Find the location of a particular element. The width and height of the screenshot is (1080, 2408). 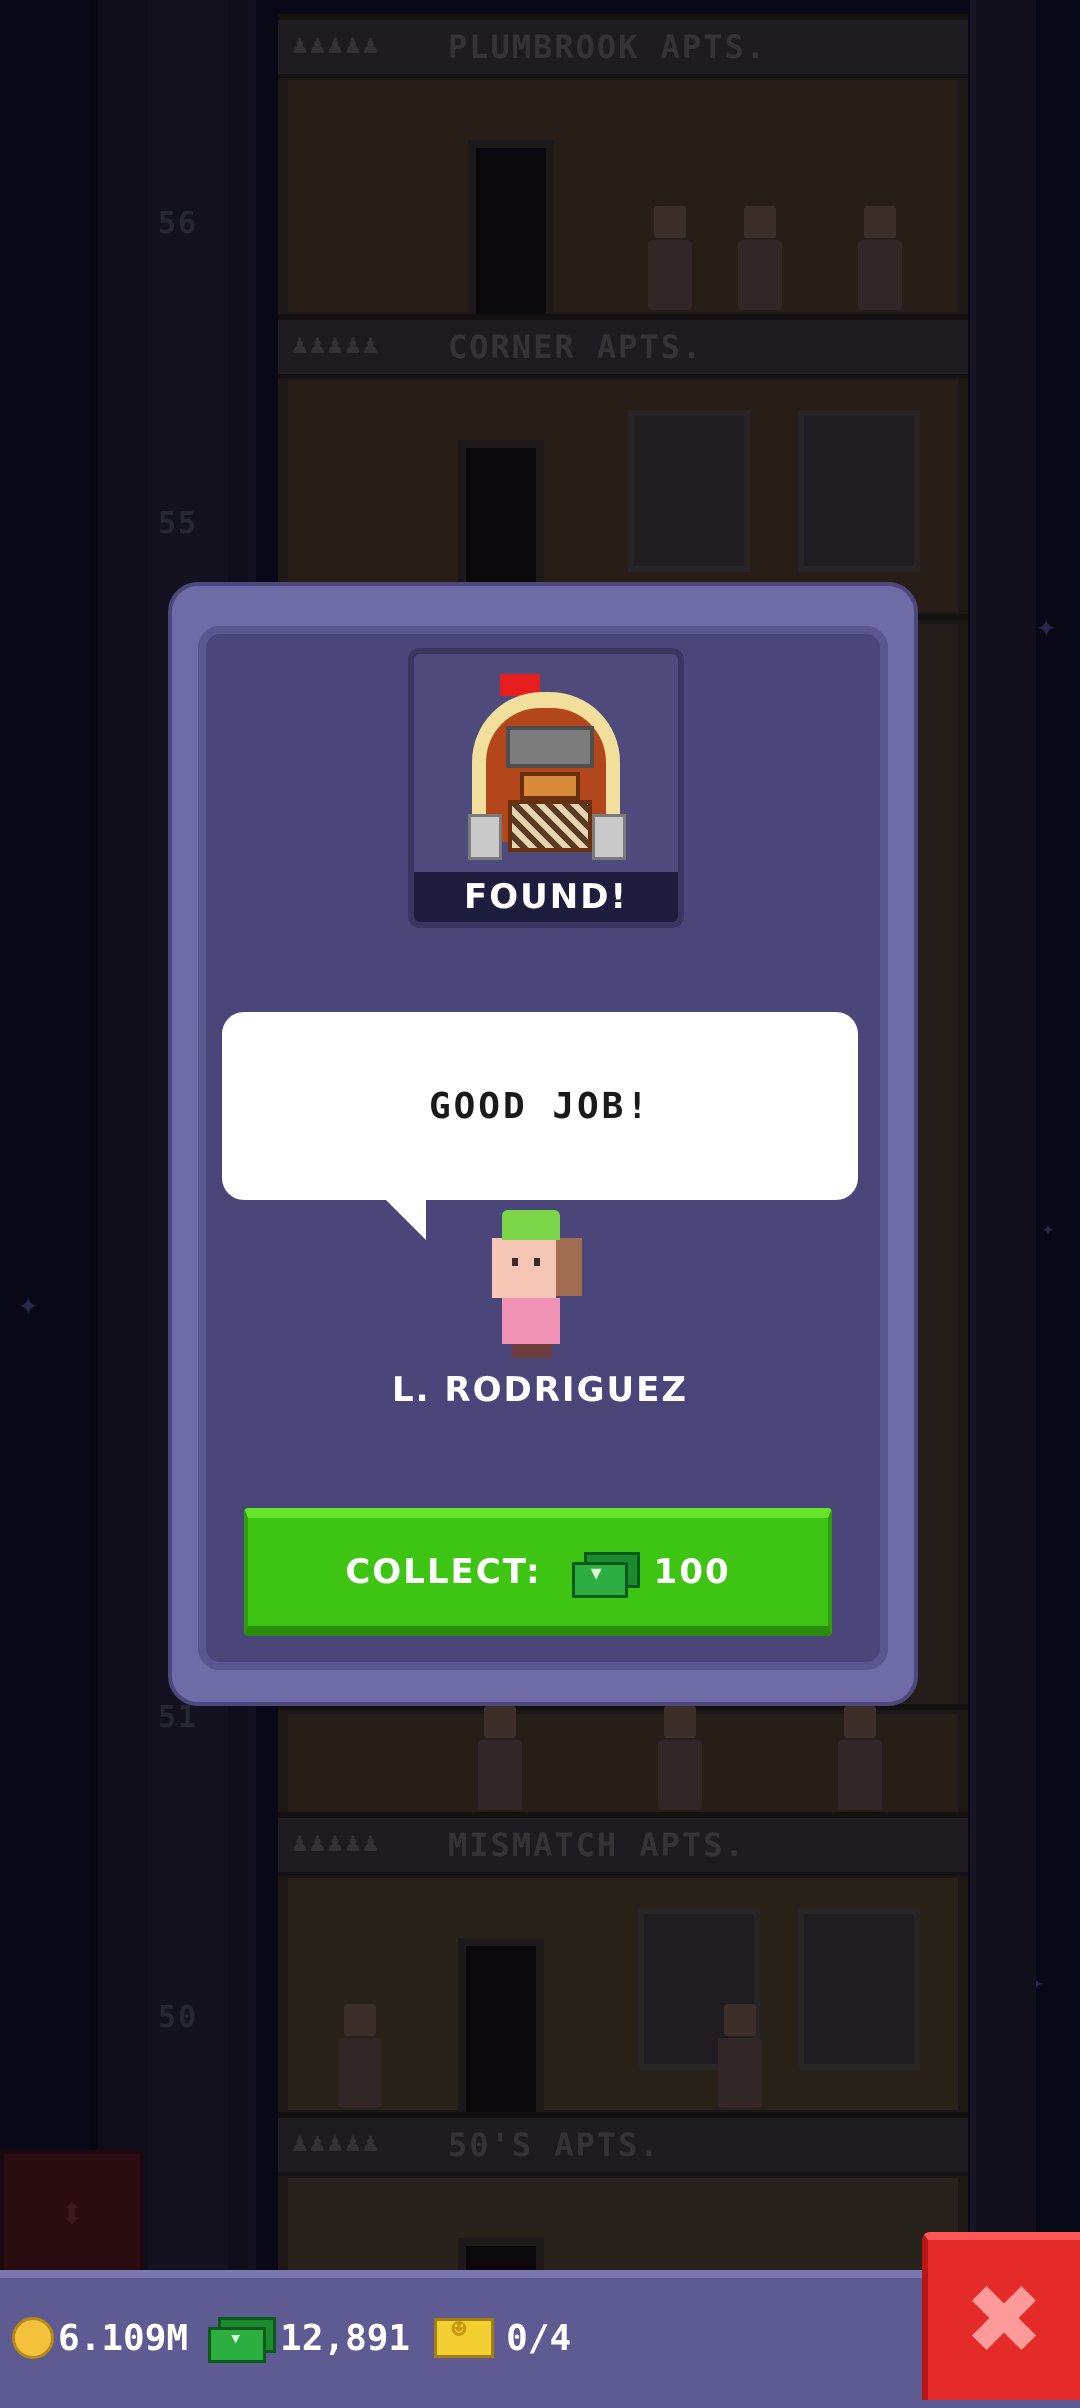

currency-row: 6.109M 12,891 0/4 is located at coordinates (291, 2338).